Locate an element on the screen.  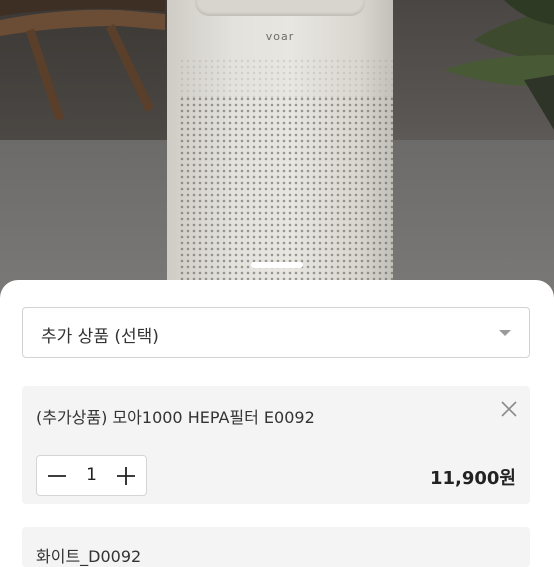
minus-icon is located at coordinates (57, 475).